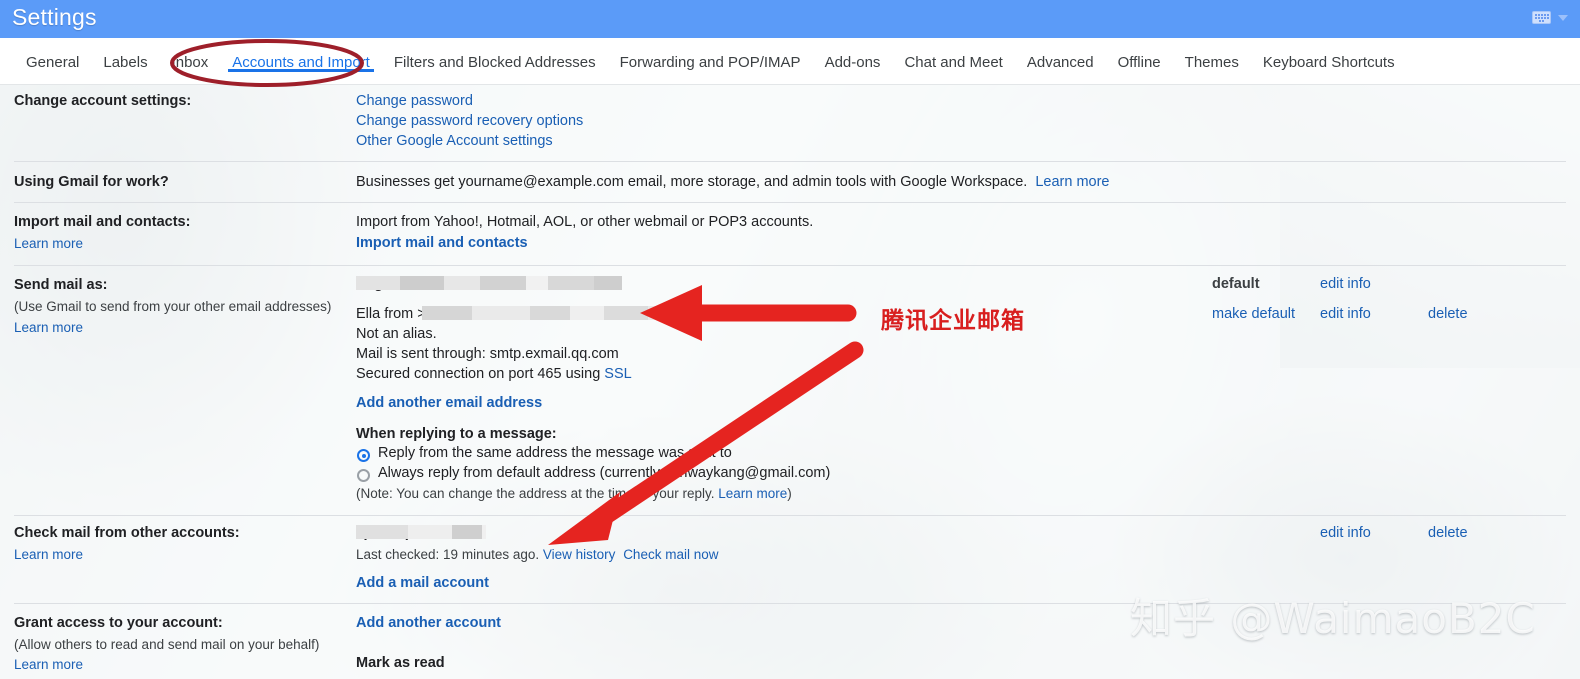 The width and height of the screenshot is (1580, 679). Describe the element at coordinates (102, 222) in the screenshot. I see `import-mail-label: Import mail and contacts:` at that location.